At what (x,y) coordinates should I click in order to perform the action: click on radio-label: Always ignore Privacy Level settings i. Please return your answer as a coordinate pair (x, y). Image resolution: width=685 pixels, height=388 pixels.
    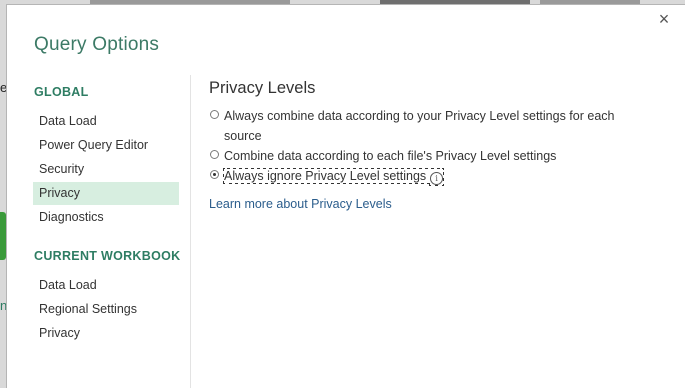
    Looking at the image, I should click on (333, 176).